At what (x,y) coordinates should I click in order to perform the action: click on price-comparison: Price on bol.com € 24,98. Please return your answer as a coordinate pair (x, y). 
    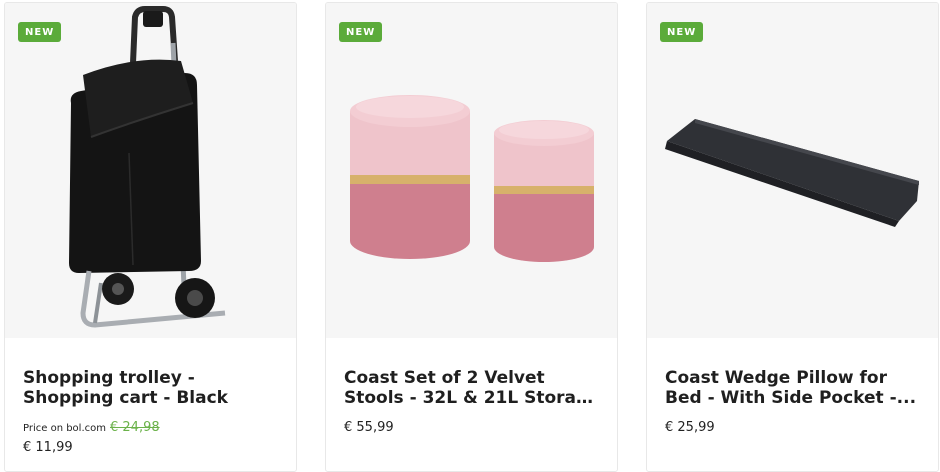
    Looking at the image, I should click on (91, 427).